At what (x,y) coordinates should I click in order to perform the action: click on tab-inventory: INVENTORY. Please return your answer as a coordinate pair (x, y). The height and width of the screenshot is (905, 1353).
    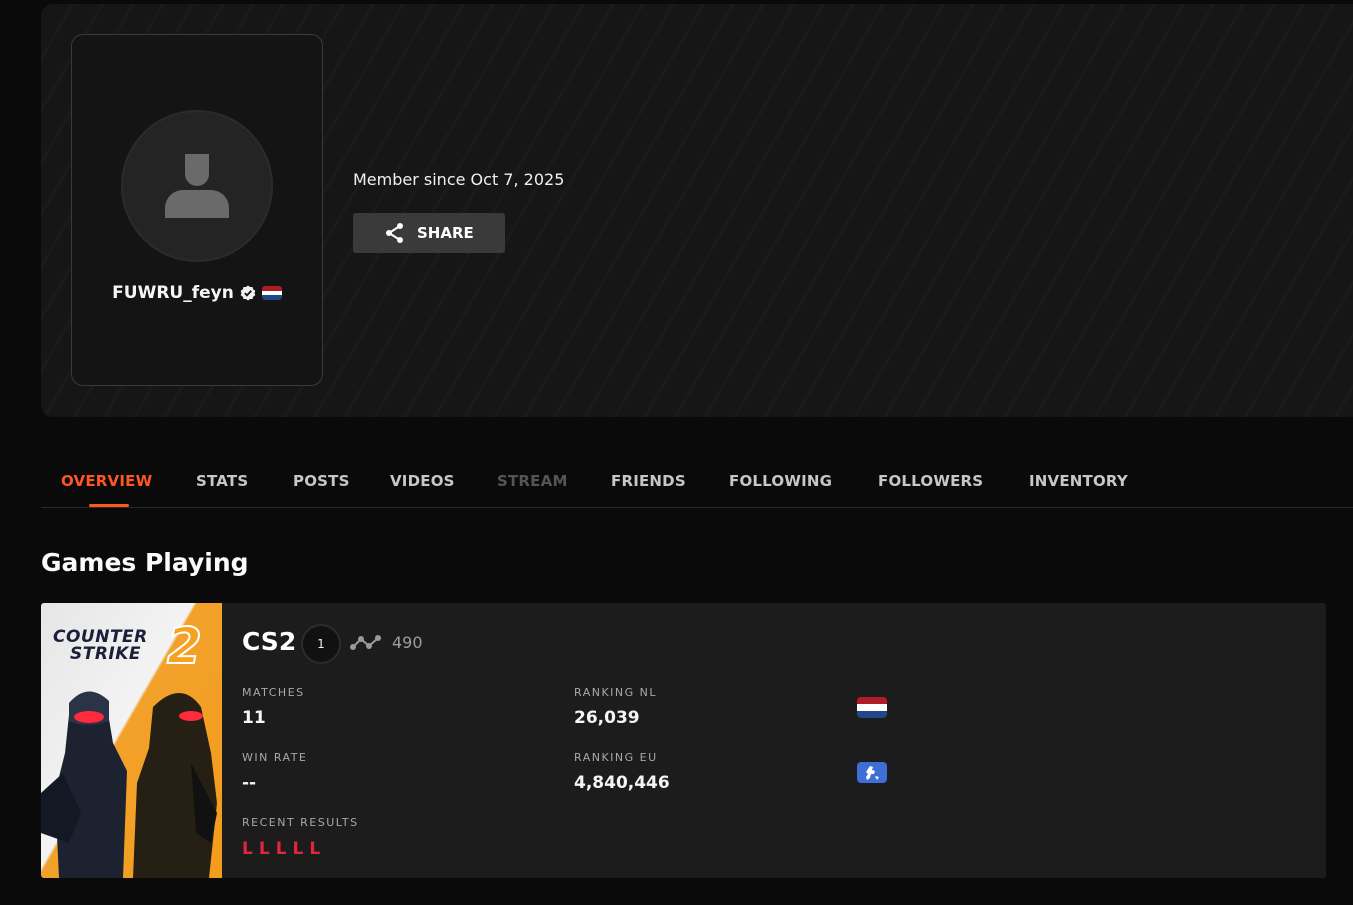
    Looking at the image, I should click on (1078, 481).